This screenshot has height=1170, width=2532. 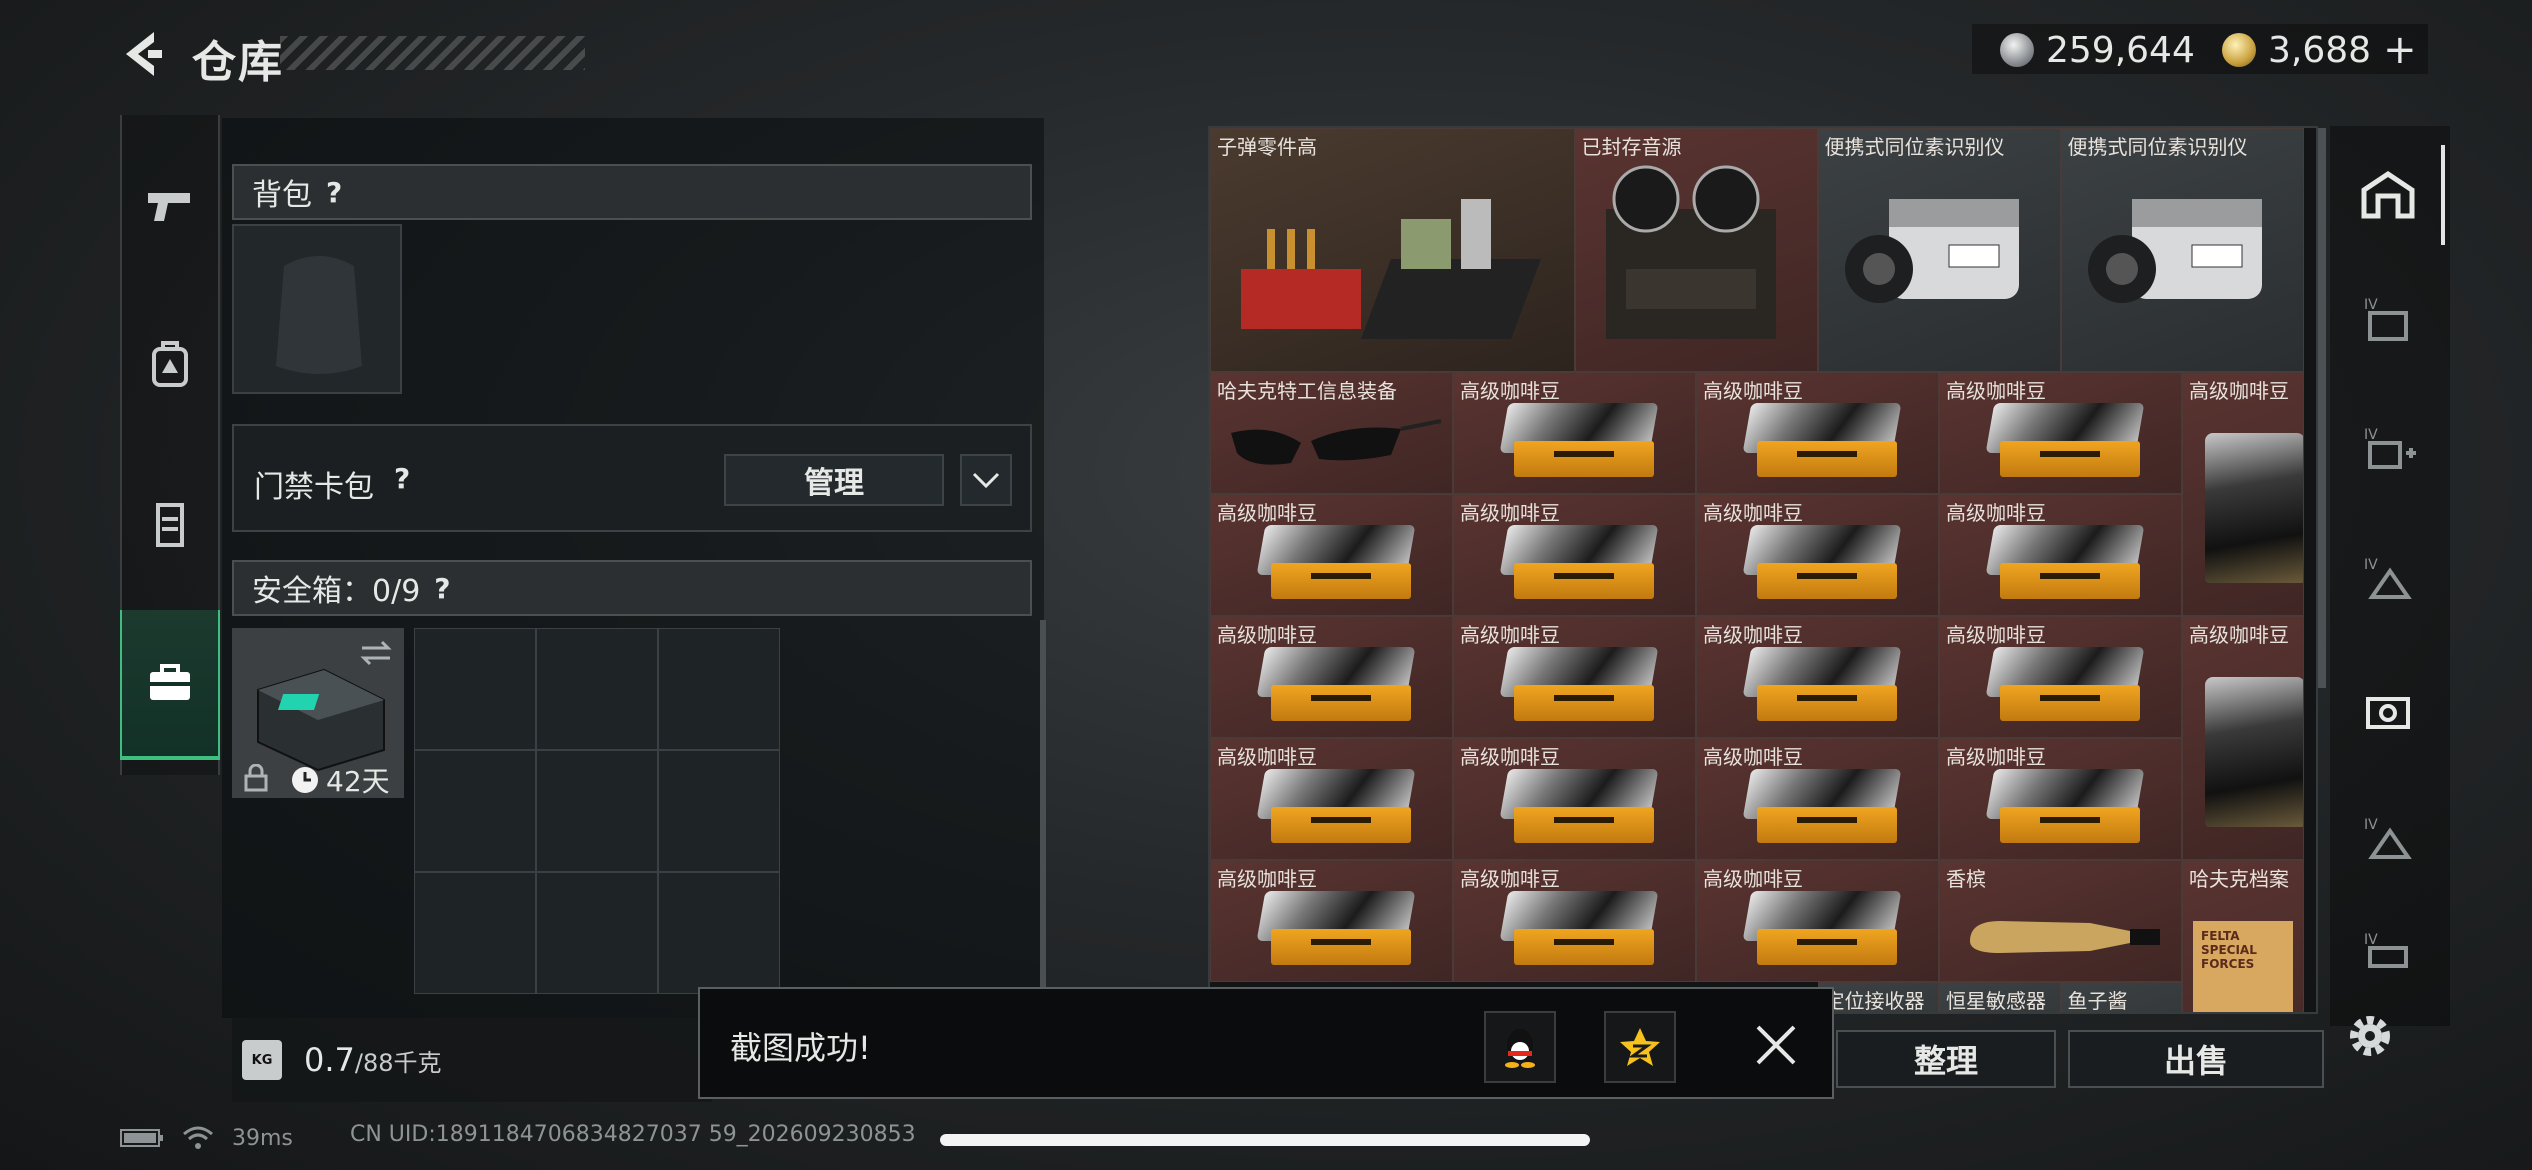 I want to click on sell-button: 出售, so click(x=2196, y=1059).